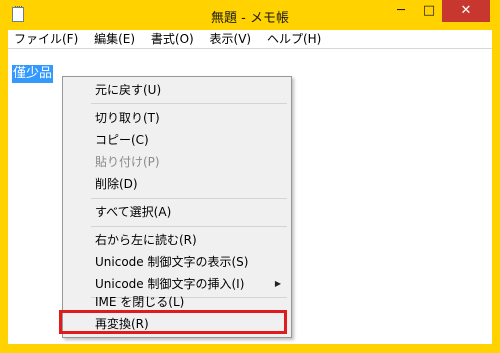 The height and width of the screenshot is (353, 500). Describe the element at coordinates (250, 348) in the screenshot. I see `window-bottom-frame` at that location.